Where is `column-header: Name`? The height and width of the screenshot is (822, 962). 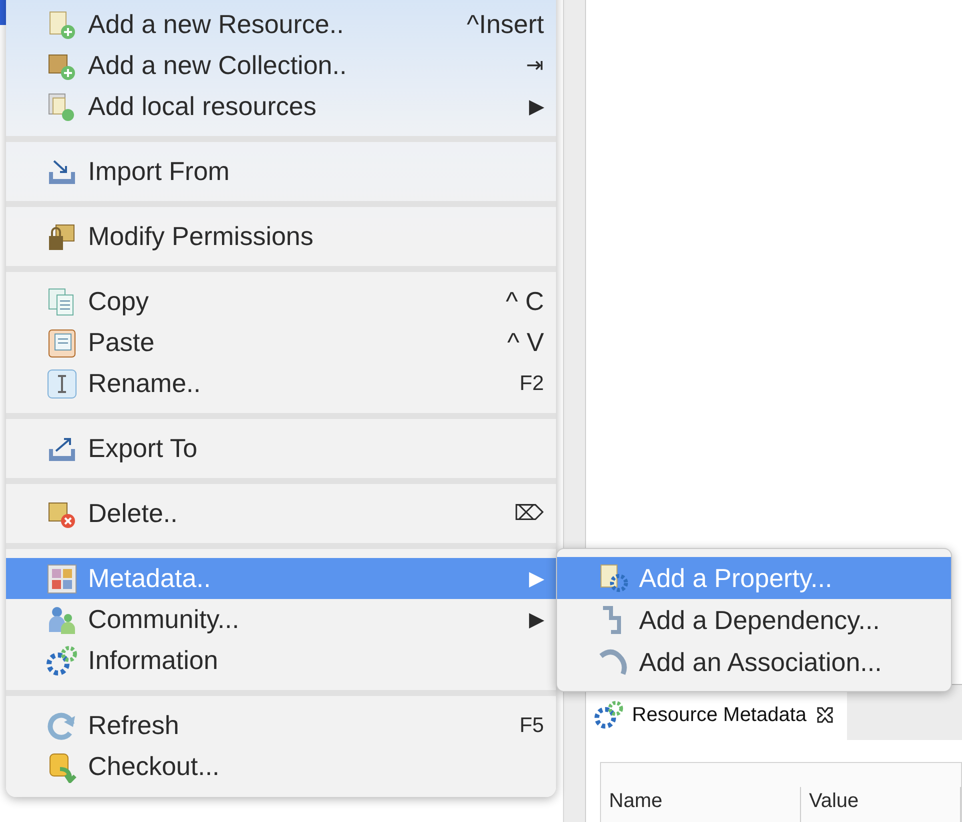 column-header: Name is located at coordinates (701, 804).